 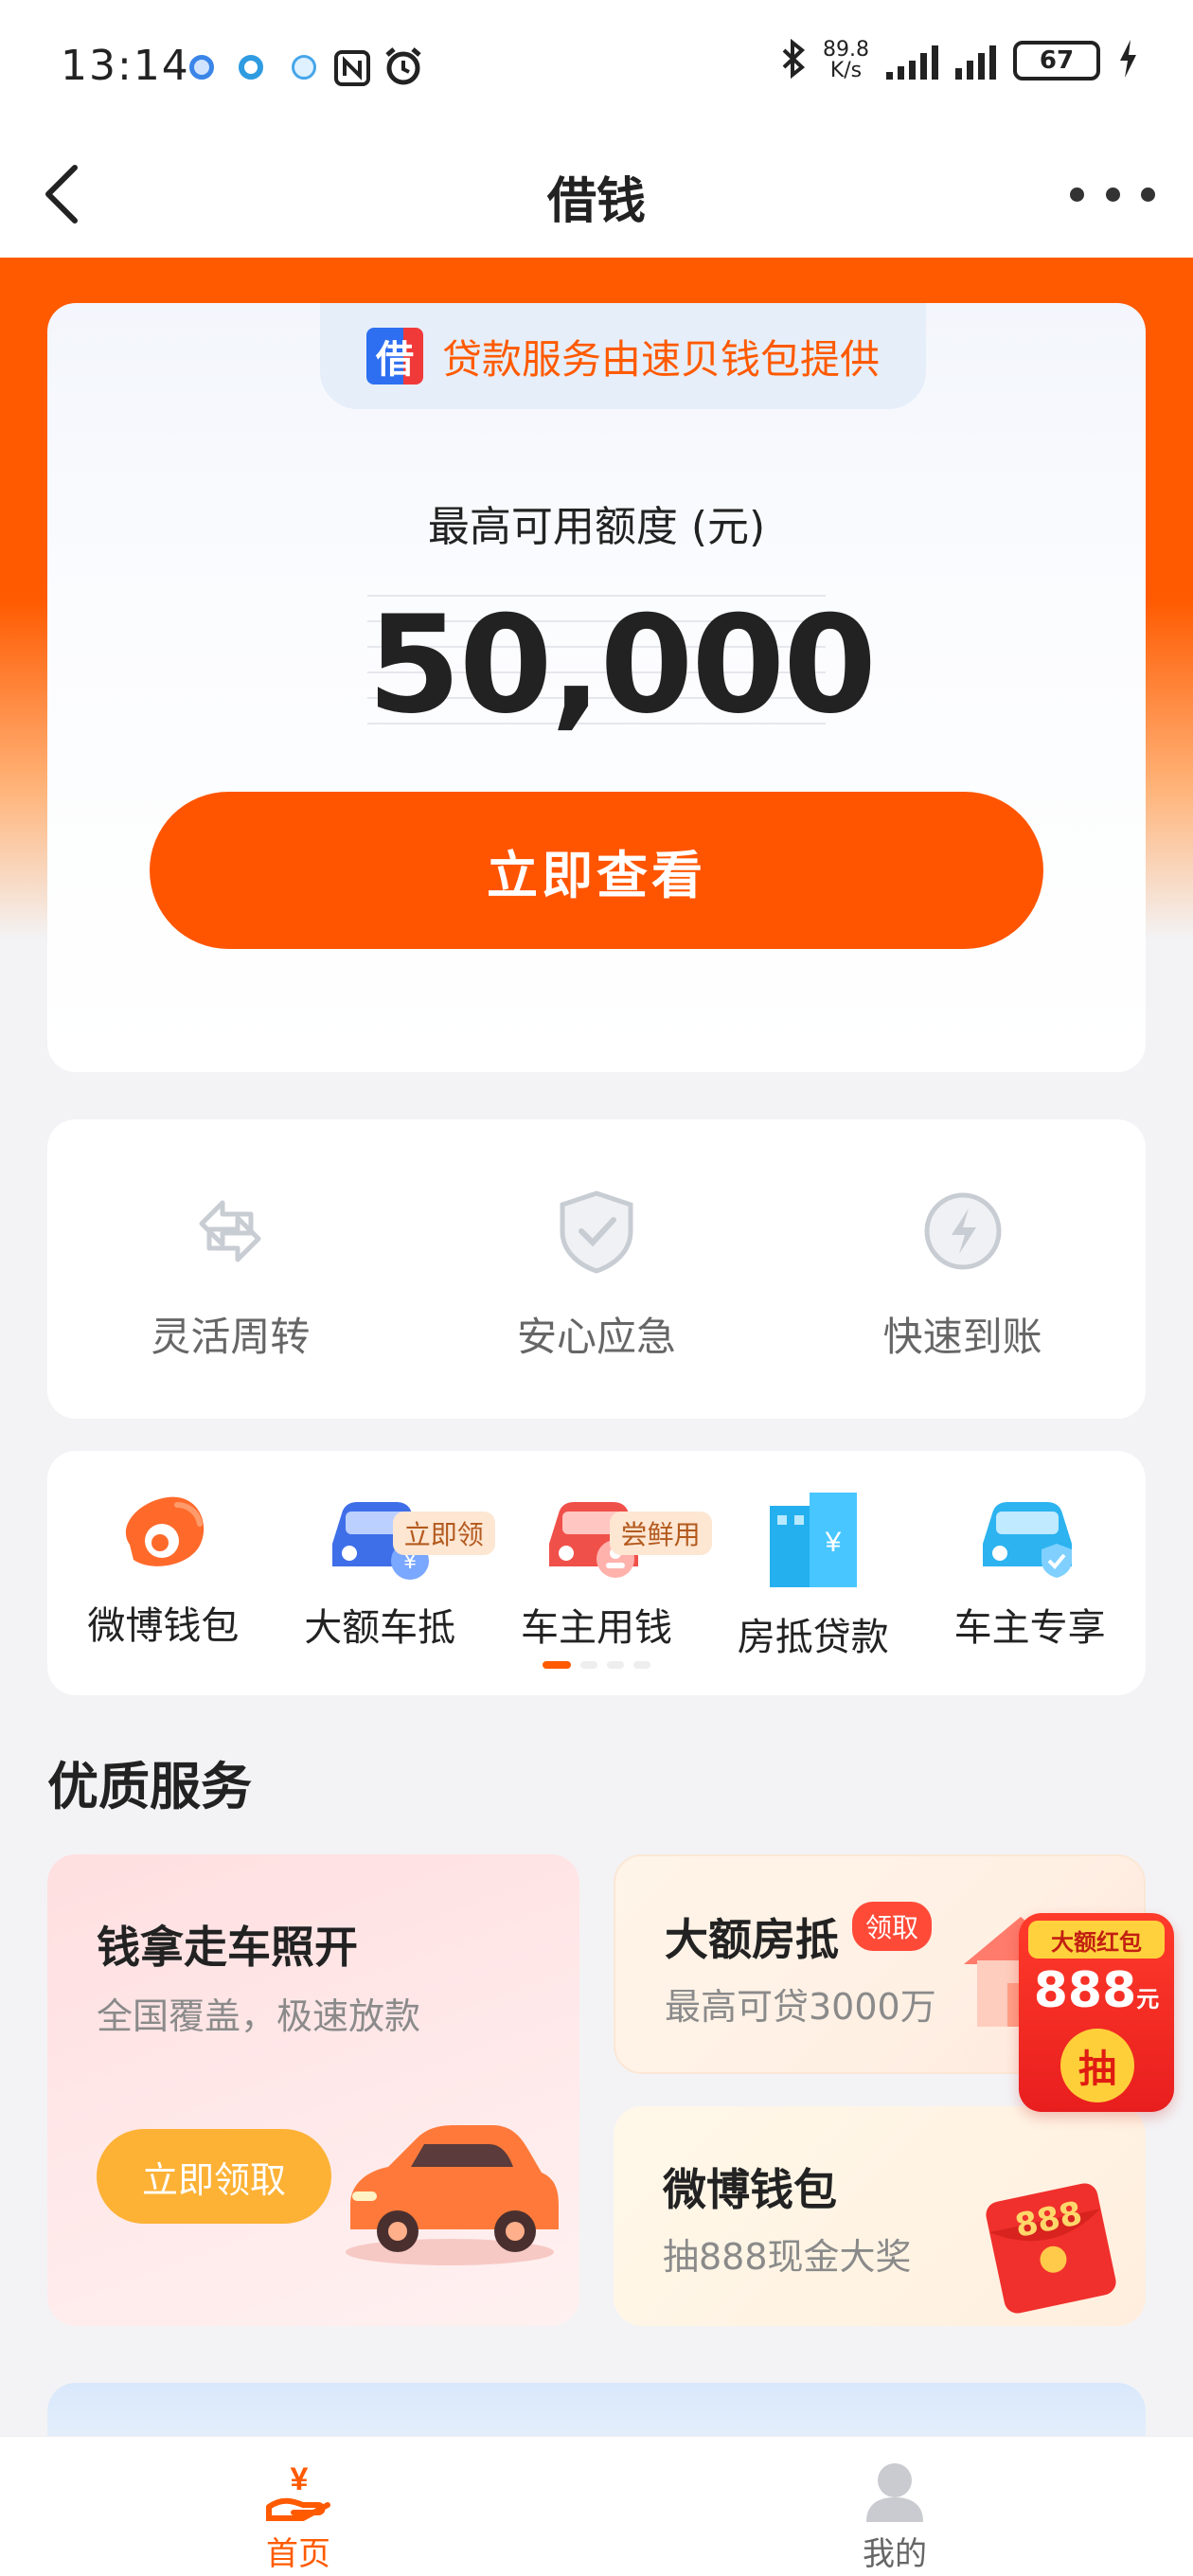 What do you see at coordinates (880, 2216) in the screenshot?
I see `service-card-weibo-wallet: 微博钱包 抽888现金大奖 888` at bounding box center [880, 2216].